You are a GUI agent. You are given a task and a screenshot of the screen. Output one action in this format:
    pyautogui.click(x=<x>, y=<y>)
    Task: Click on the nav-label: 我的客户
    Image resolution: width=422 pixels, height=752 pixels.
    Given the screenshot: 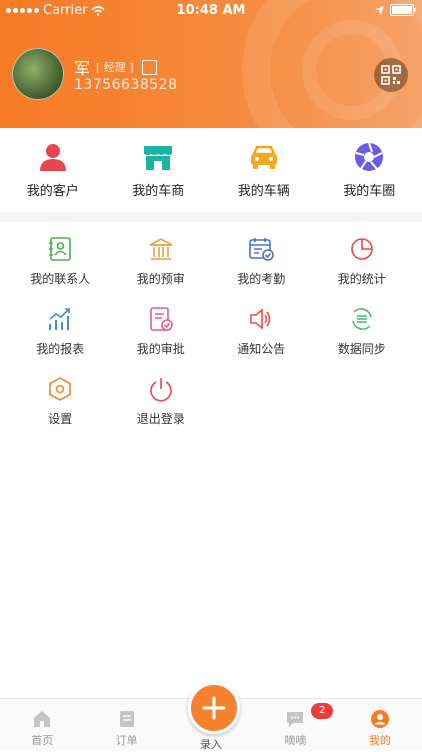 What is the action you would take?
    pyautogui.click(x=53, y=189)
    